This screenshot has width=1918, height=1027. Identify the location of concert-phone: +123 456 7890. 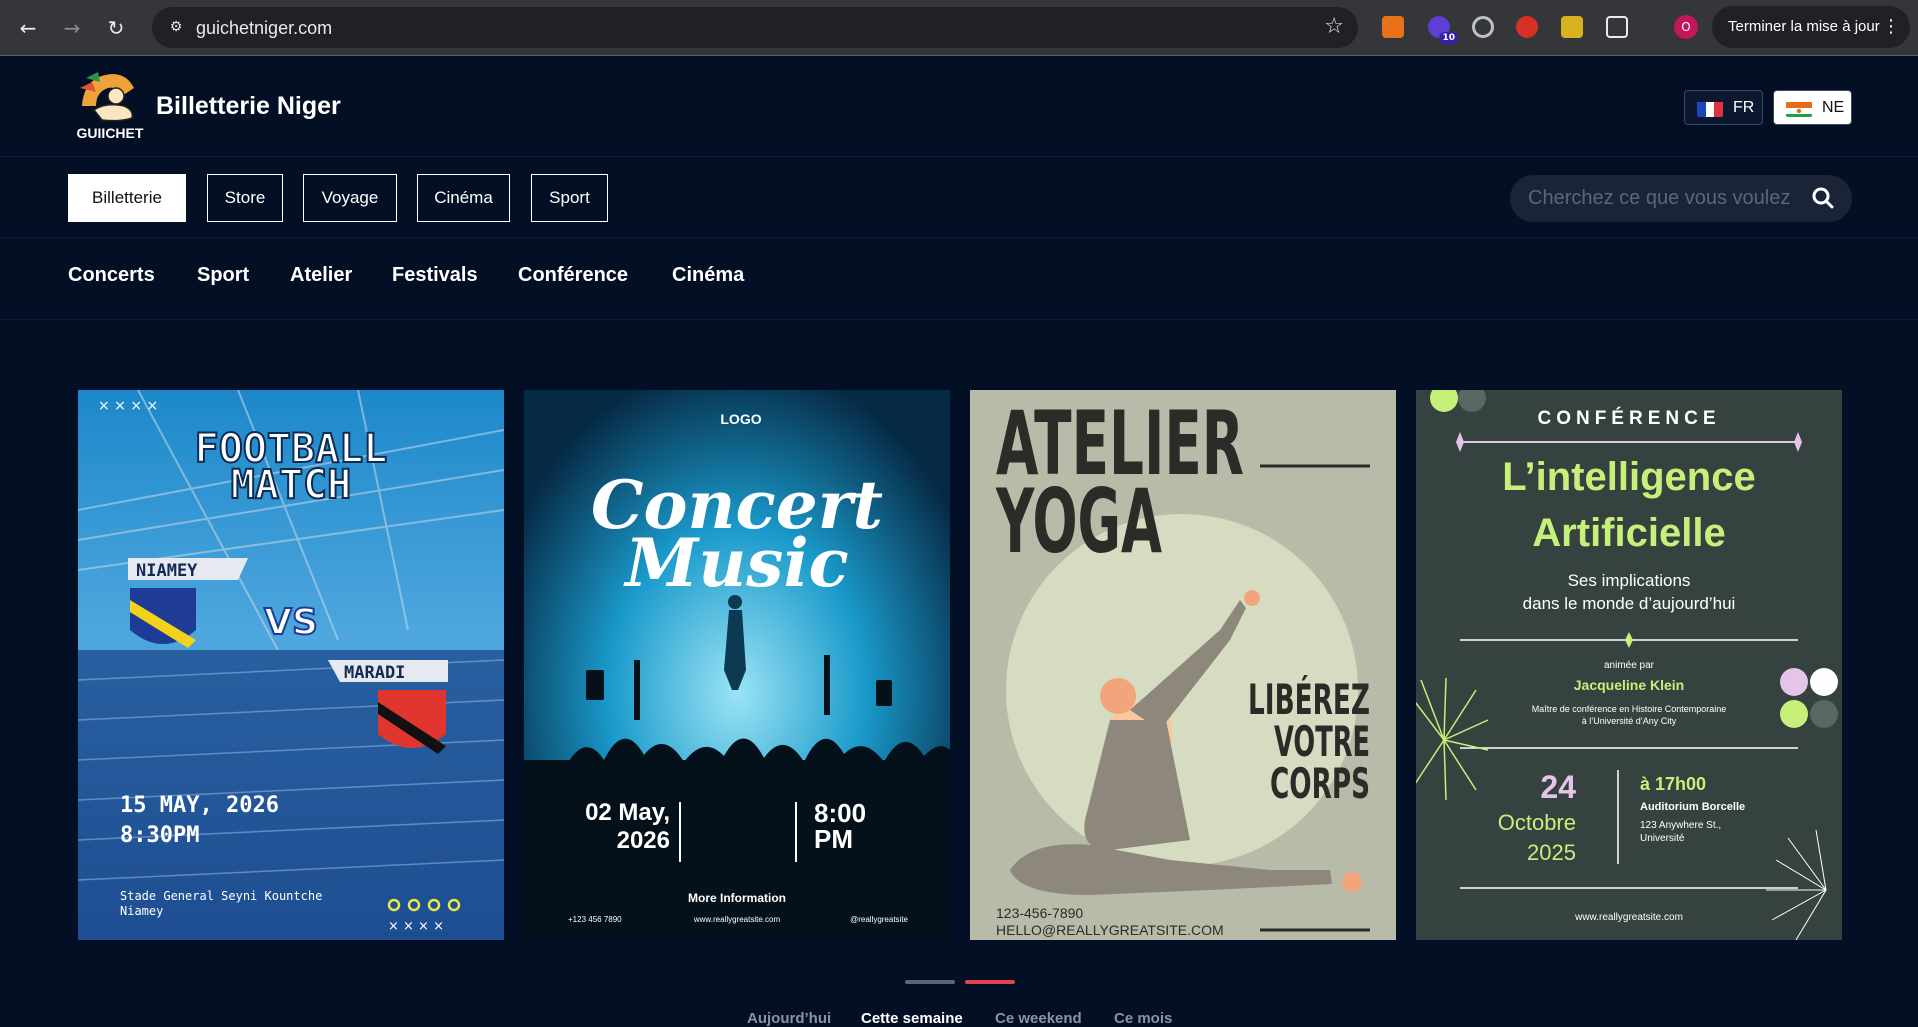
(595, 919).